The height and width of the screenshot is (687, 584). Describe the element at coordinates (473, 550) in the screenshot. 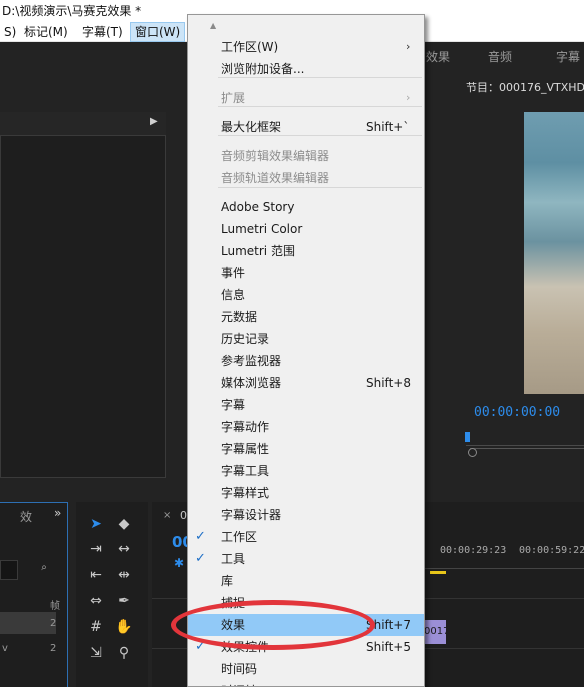

I see `ruler-tick-label: 00:00:29:23` at that location.